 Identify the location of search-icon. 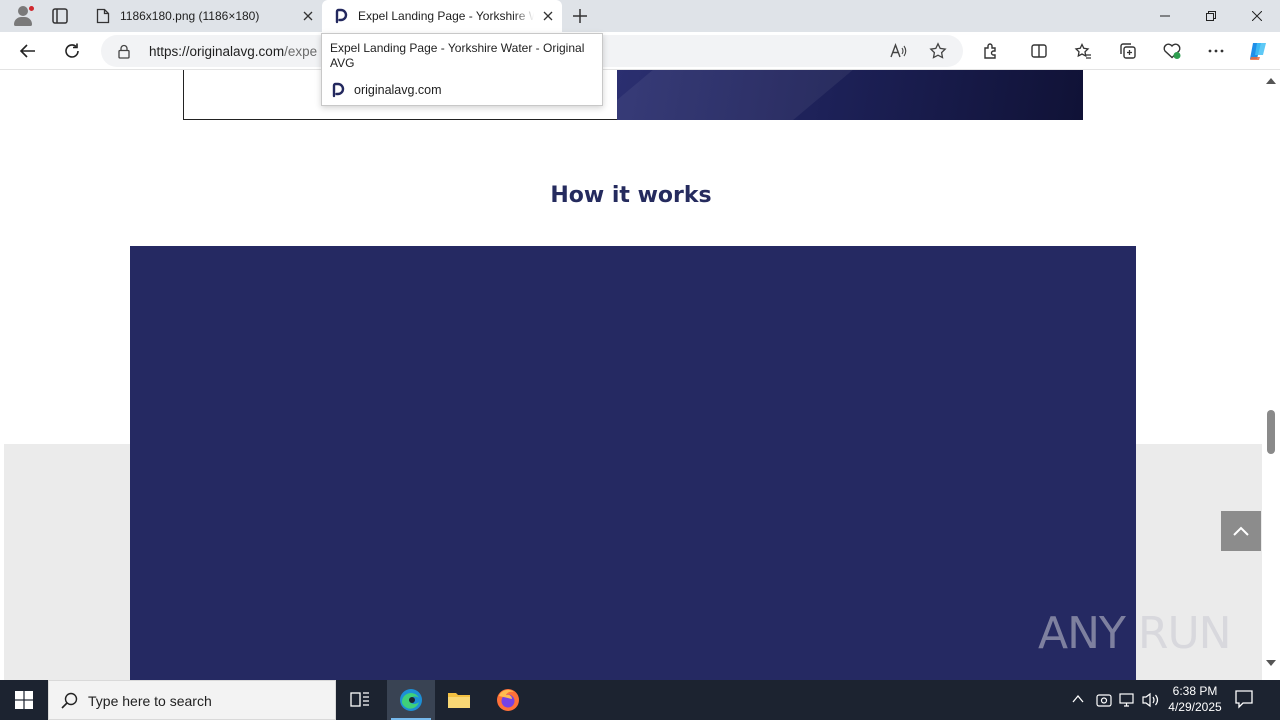
(69, 703).